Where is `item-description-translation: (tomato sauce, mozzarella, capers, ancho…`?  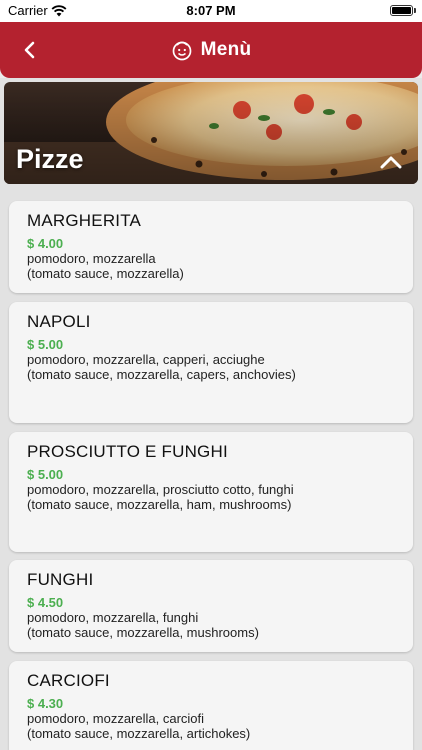
item-description-translation: (tomato sauce, mozzarella, capers, ancho… is located at coordinates (161, 374).